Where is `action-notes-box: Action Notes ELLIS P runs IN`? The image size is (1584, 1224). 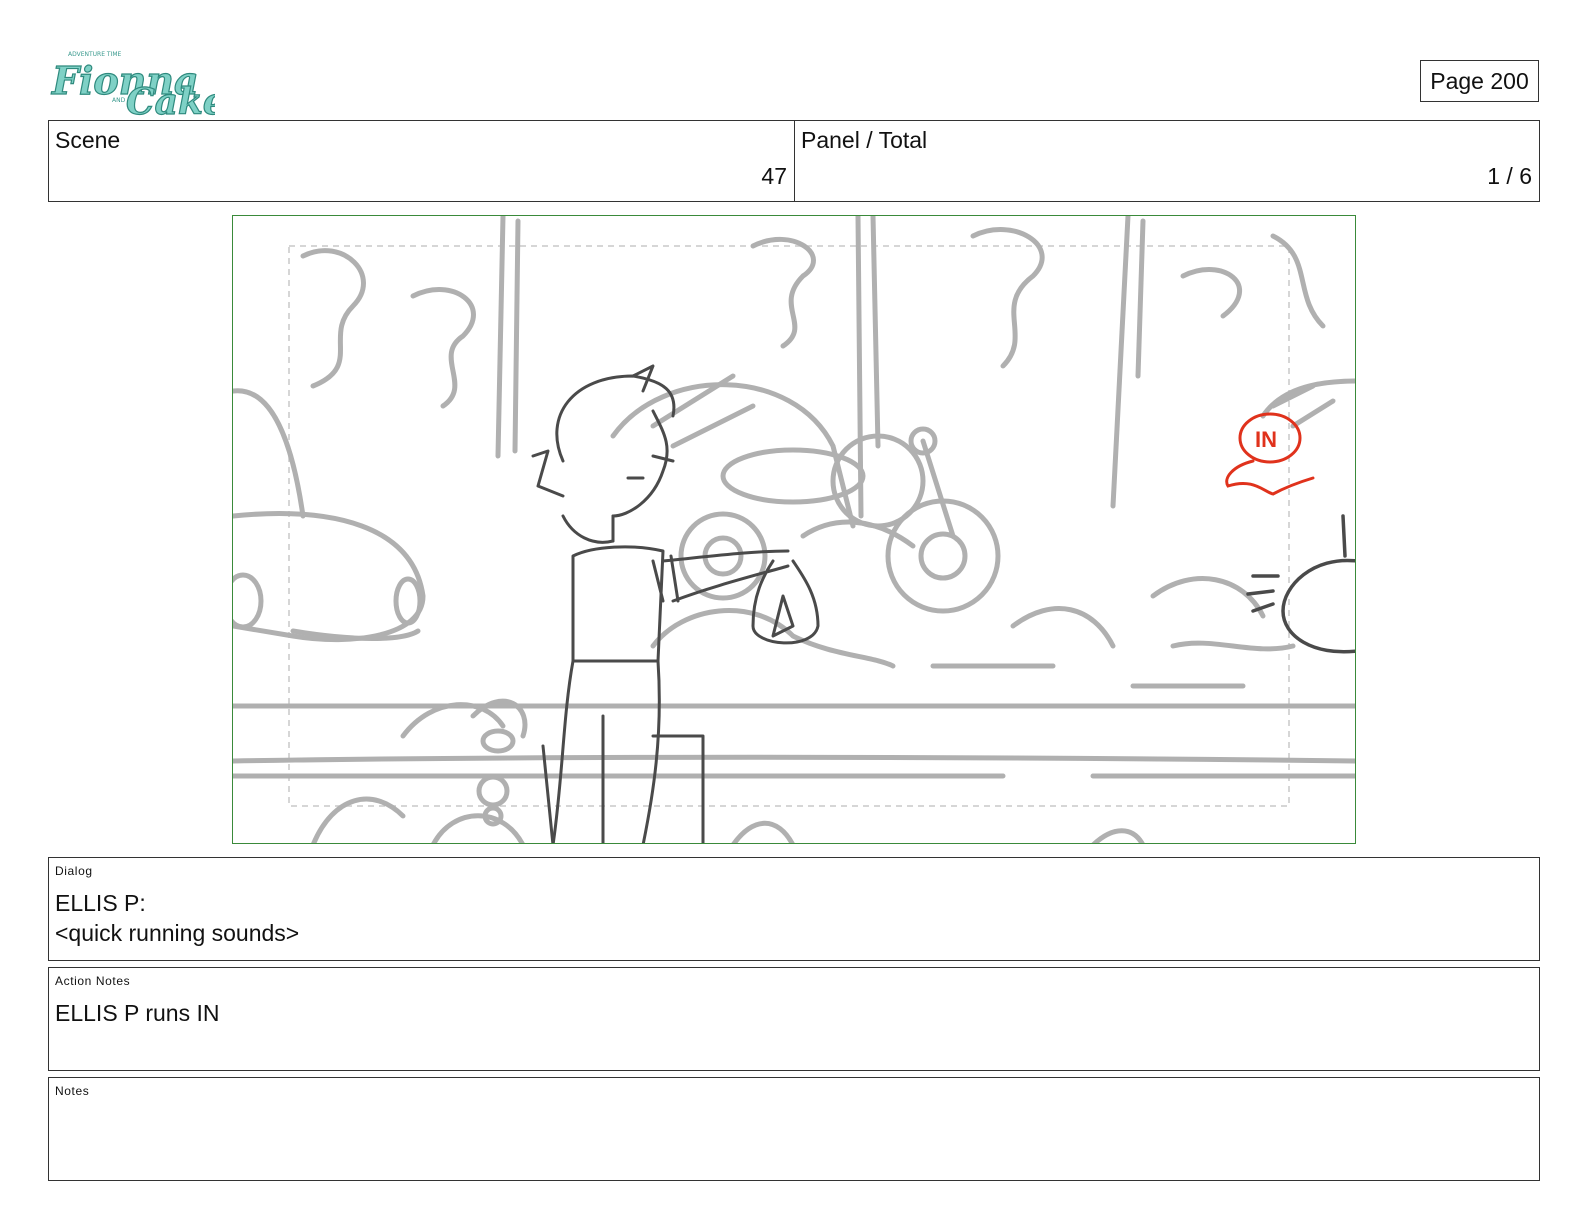
action-notes-box: Action Notes ELLIS P runs IN is located at coordinates (794, 1019).